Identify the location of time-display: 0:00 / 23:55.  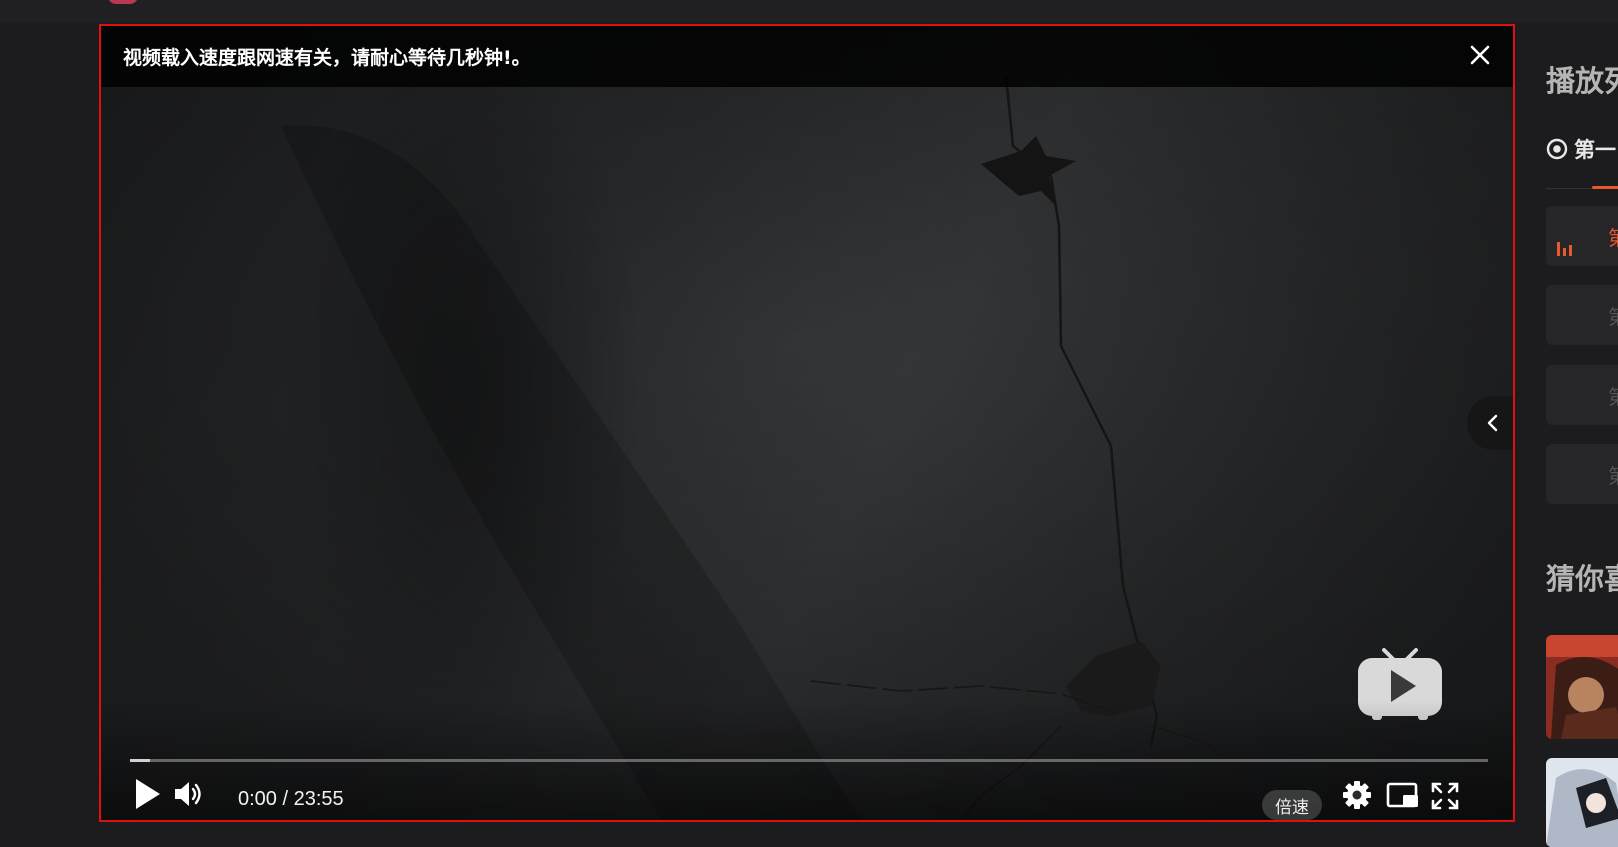
(291, 799).